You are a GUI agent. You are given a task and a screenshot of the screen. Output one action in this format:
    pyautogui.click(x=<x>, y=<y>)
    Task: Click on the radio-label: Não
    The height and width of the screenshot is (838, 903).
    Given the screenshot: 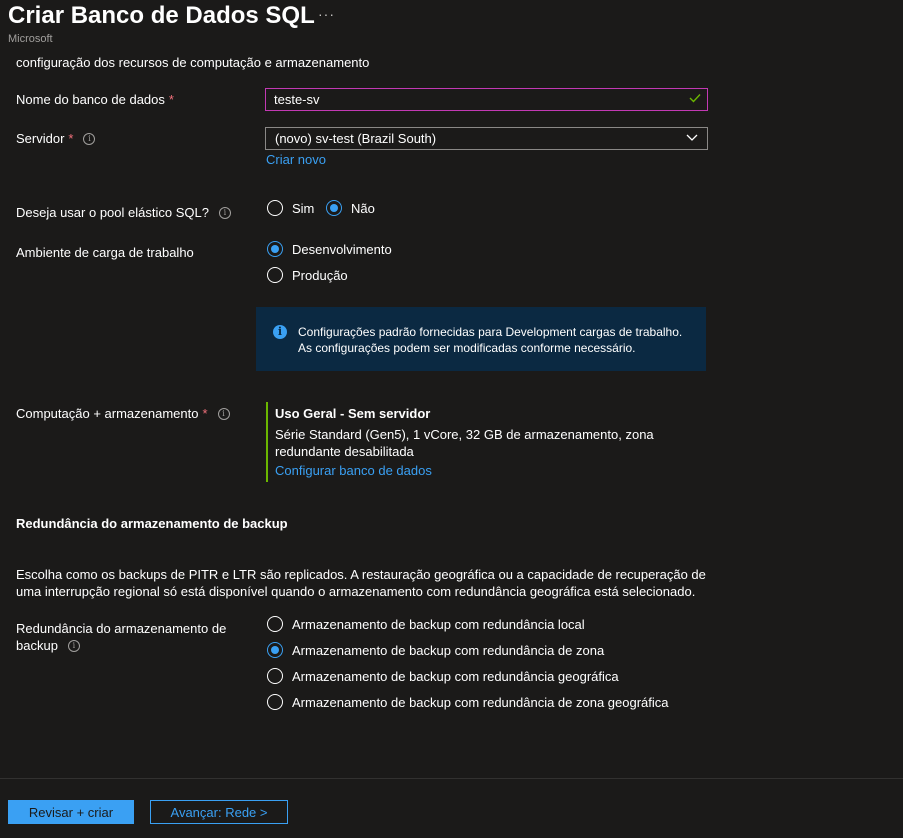 What is the action you would take?
    pyautogui.click(x=363, y=208)
    